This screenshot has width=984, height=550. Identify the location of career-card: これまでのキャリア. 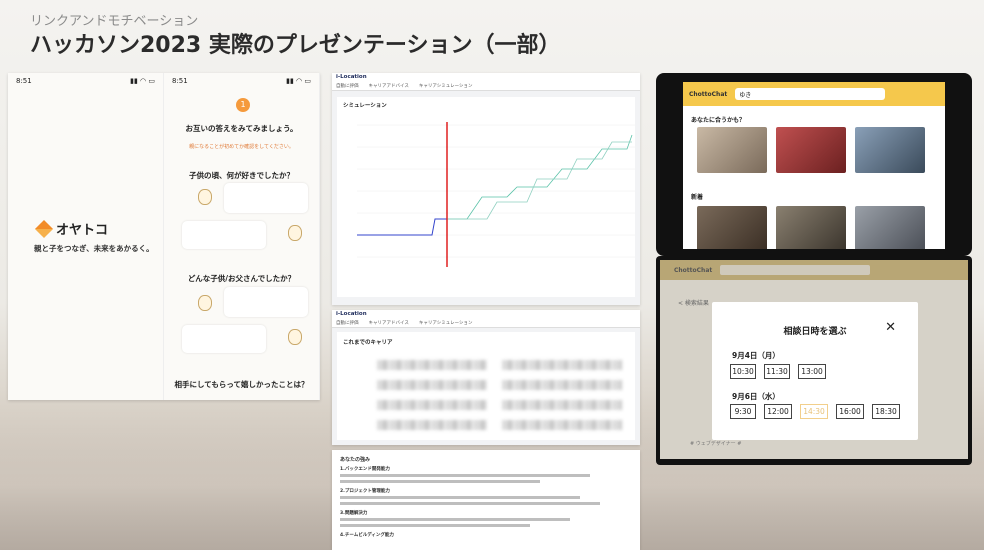
(486, 386).